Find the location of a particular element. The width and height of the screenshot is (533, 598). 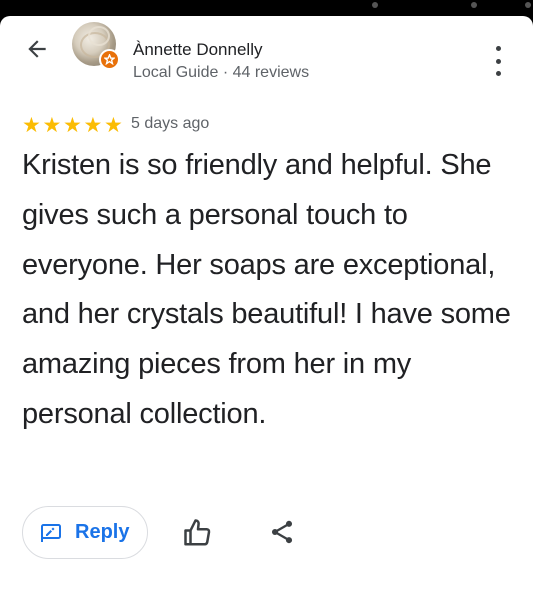

reply-label: Reply is located at coordinates (102, 532).